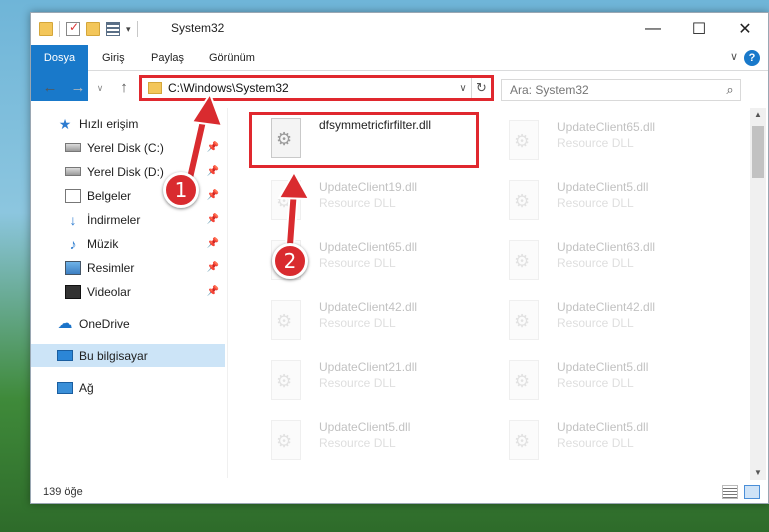  Describe the element at coordinates (463, 88) in the screenshot. I see `address-dropdown-icon: ∨` at that location.